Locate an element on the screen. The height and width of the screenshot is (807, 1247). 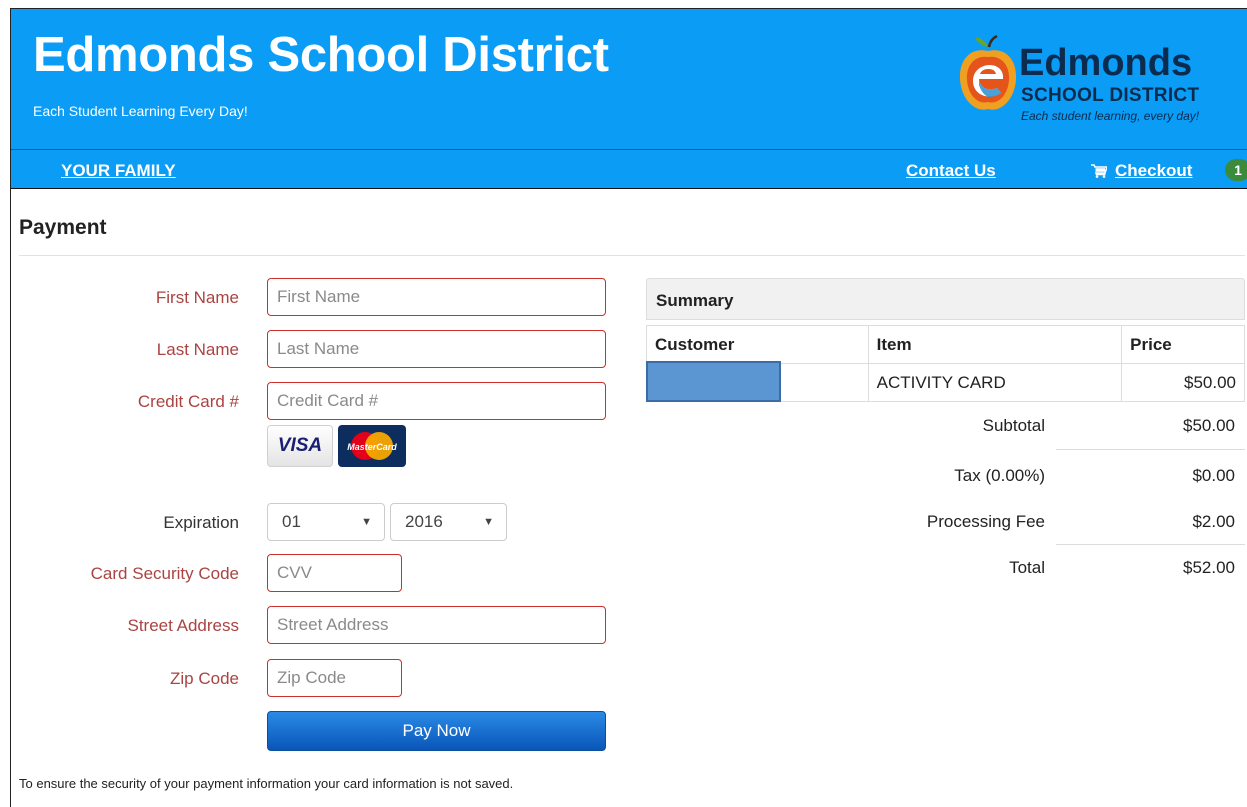
expiration-month-value: 01 is located at coordinates (291, 521).